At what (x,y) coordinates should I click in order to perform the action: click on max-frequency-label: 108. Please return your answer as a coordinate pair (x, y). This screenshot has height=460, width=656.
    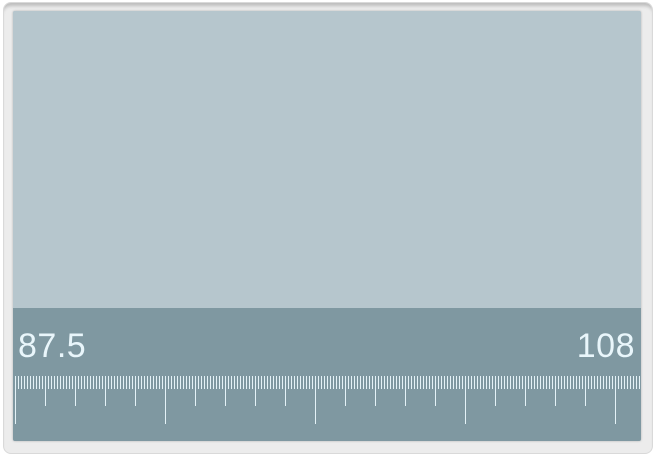
    Looking at the image, I should click on (605, 346).